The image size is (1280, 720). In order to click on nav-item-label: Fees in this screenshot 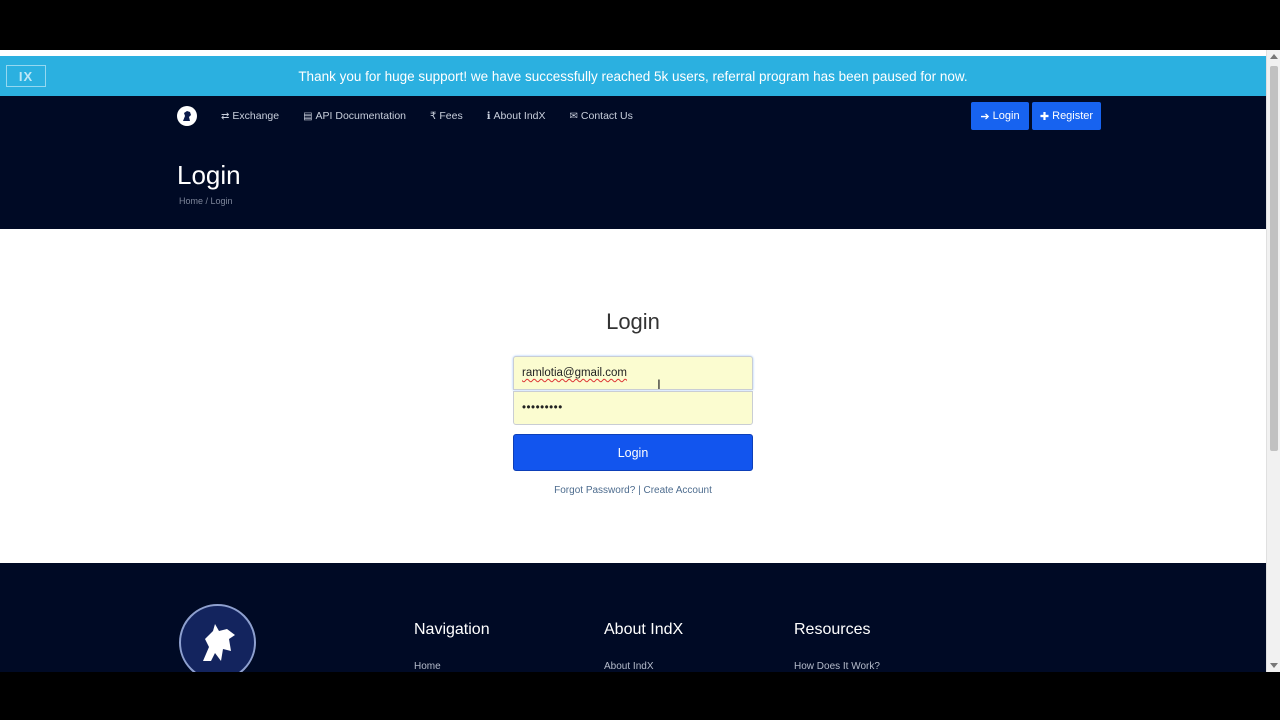, I will do `click(451, 116)`.